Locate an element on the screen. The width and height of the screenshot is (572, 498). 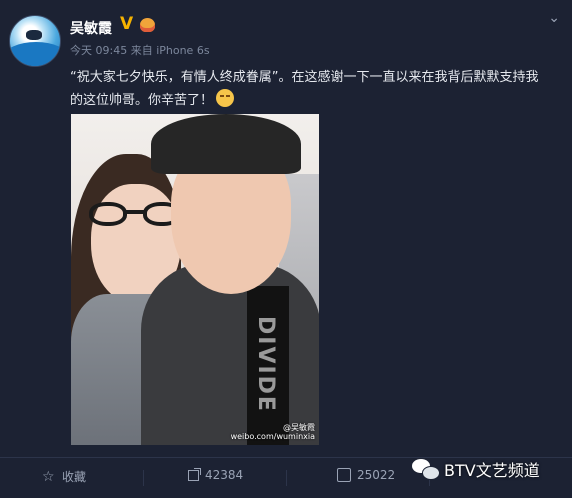
author-name: 吴敏霞 is located at coordinates (91, 28).